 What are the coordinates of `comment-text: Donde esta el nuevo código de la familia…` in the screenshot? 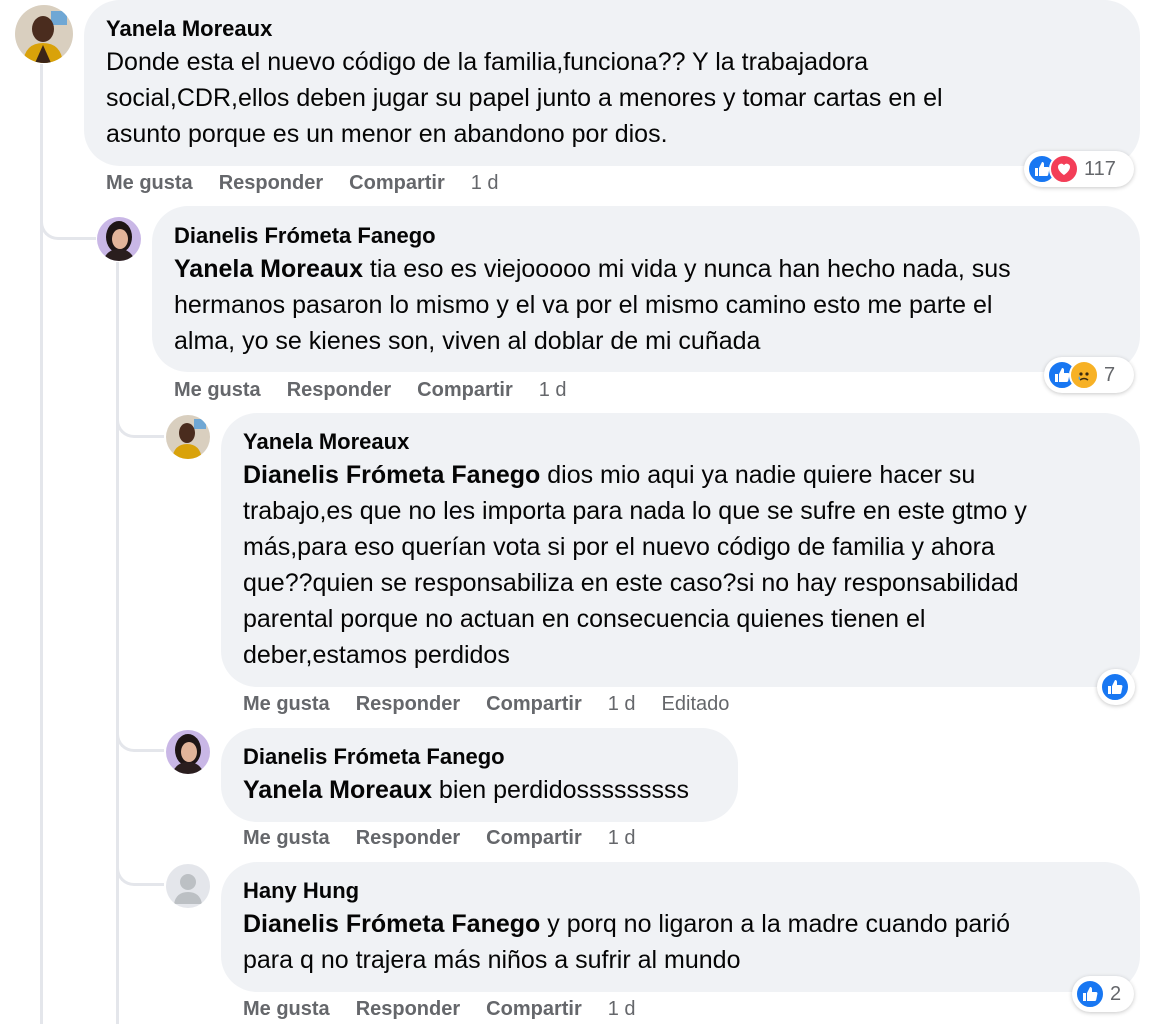 It's located at (524, 98).